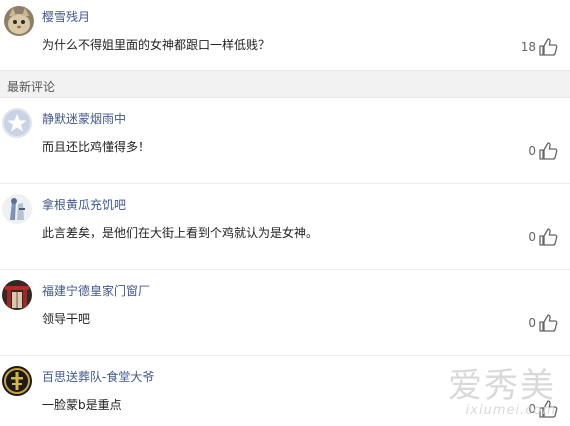  I want to click on gate-avatar, so click(17, 295).